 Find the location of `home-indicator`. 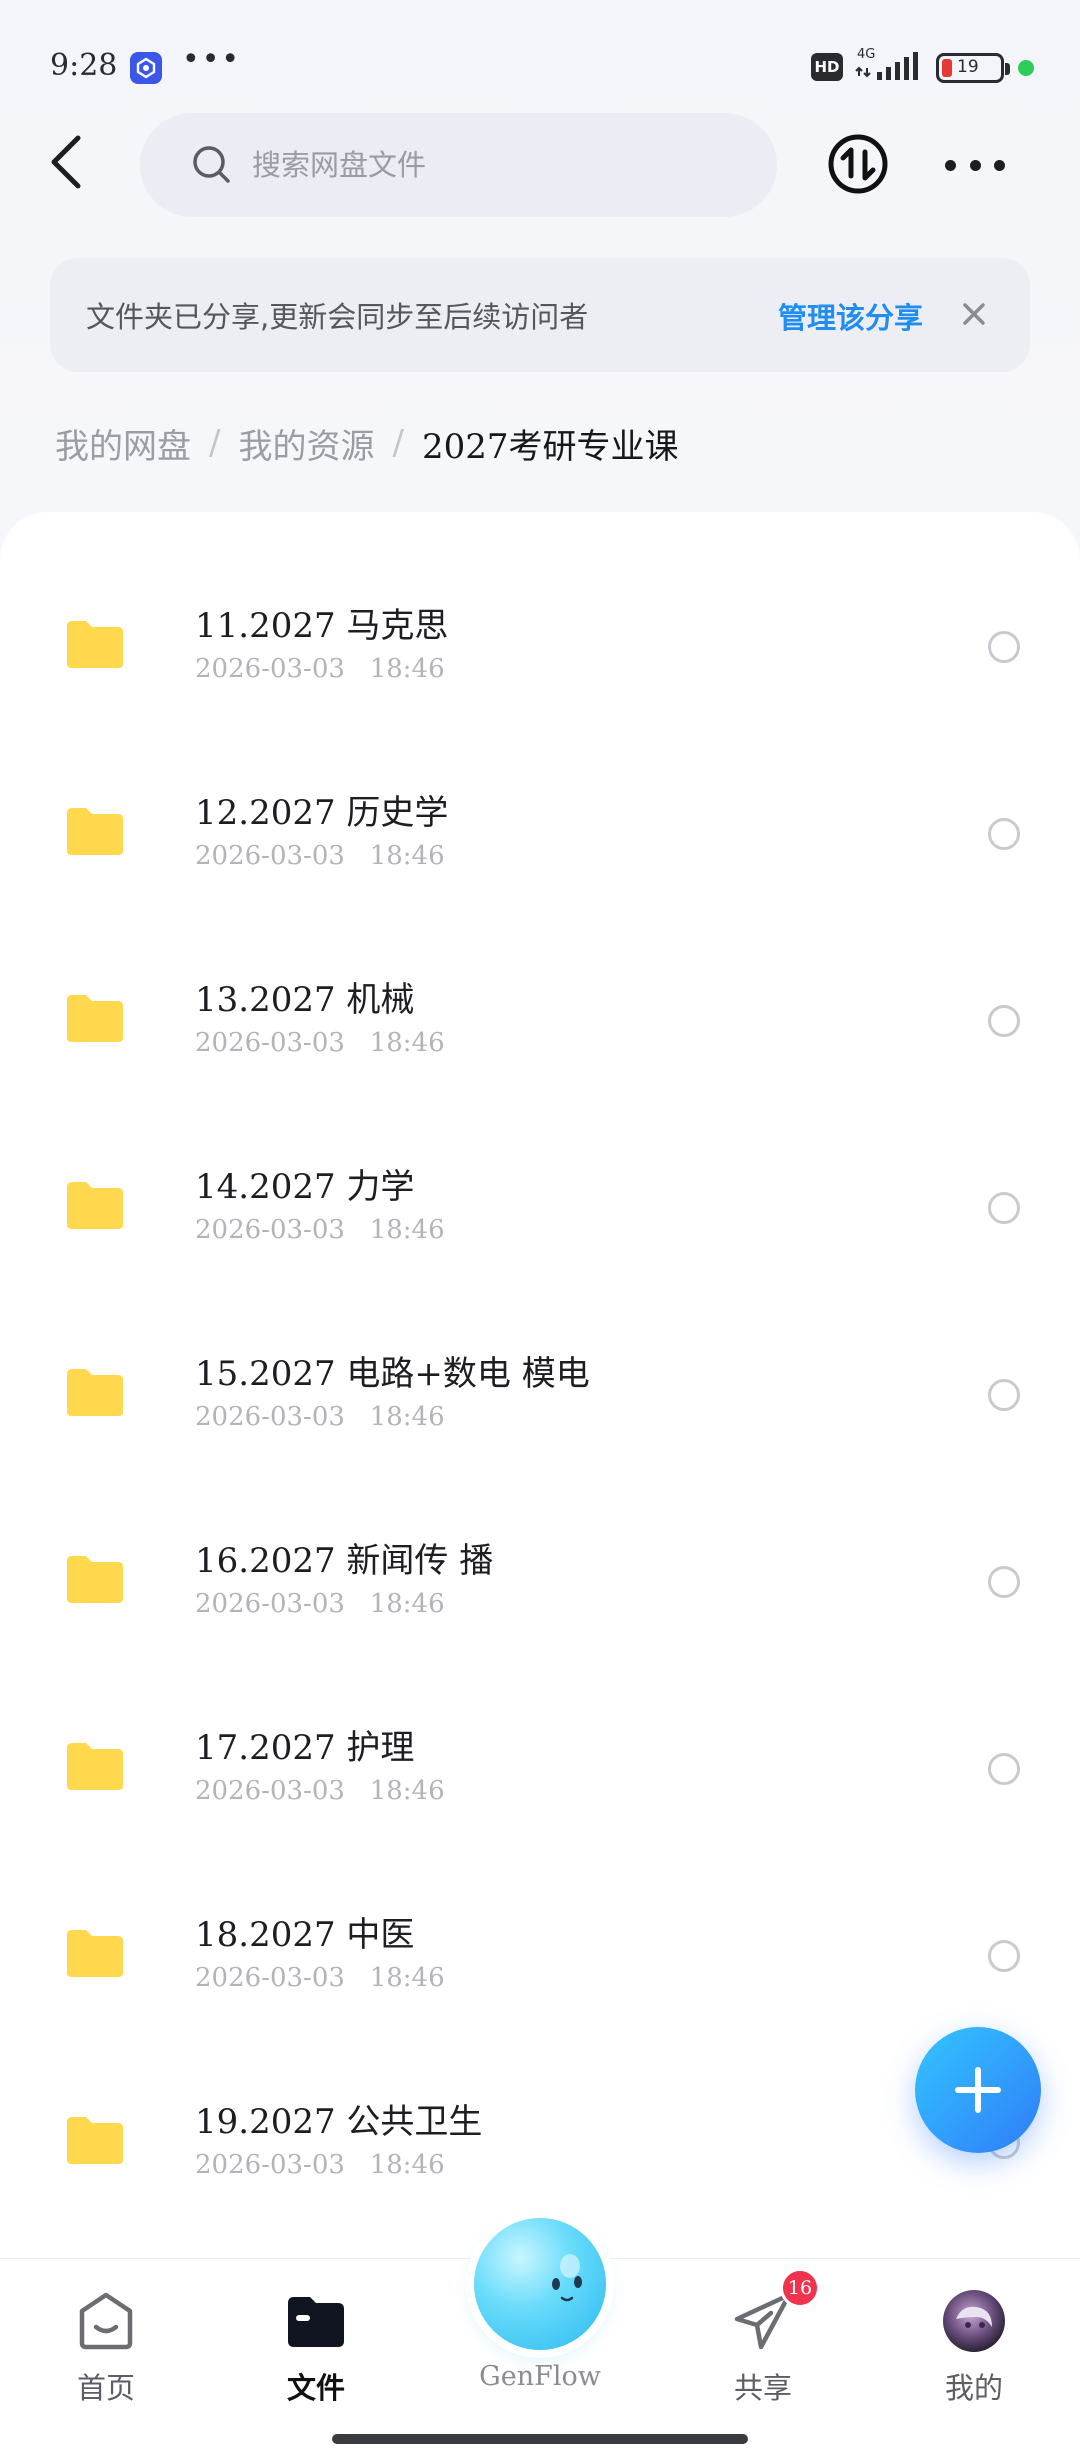

home-indicator is located at coordinates (540, 2439).